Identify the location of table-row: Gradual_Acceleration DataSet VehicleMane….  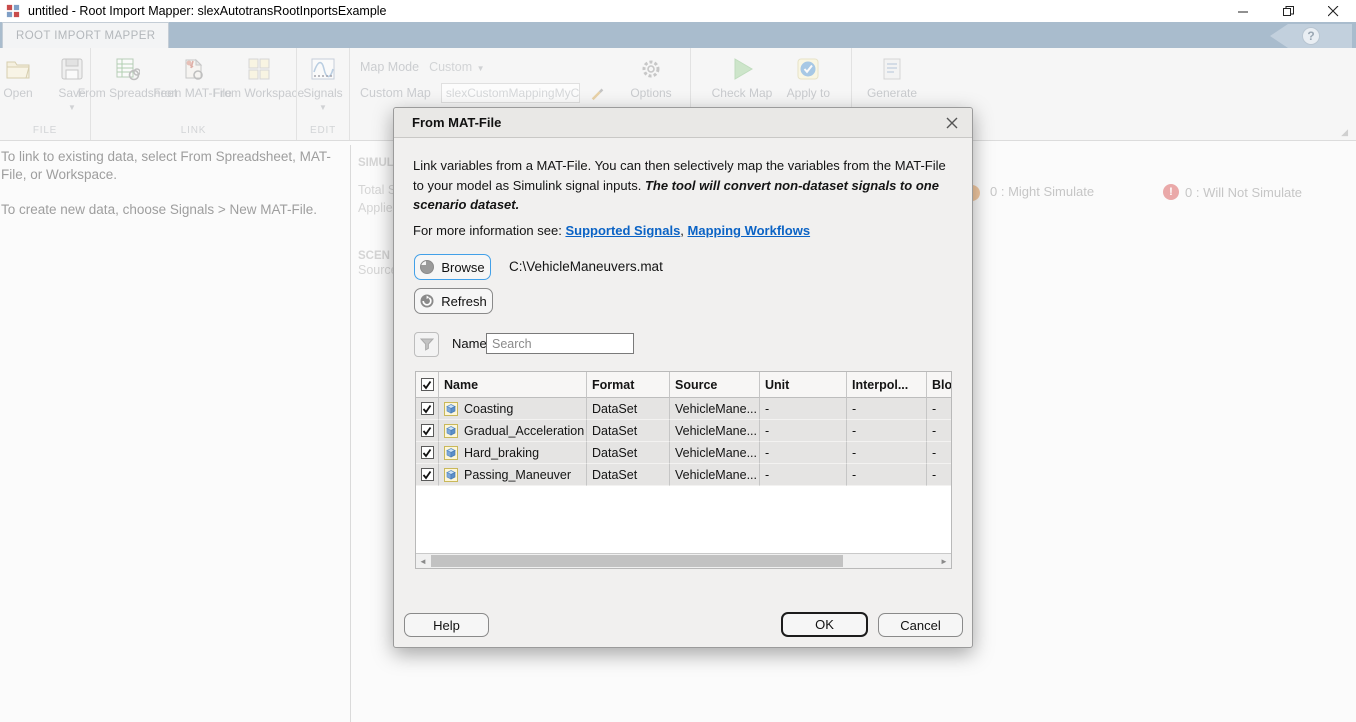
(683, 431).